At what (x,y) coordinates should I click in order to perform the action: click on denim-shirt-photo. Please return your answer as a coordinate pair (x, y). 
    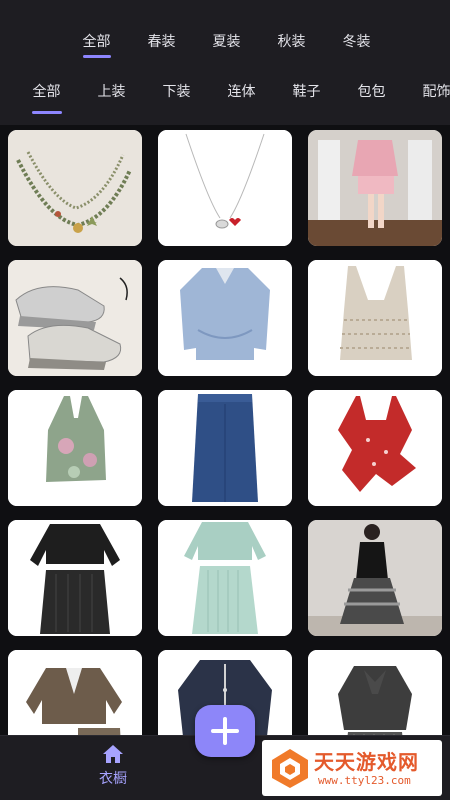
    Looking at the image, I should click on (225, 318).